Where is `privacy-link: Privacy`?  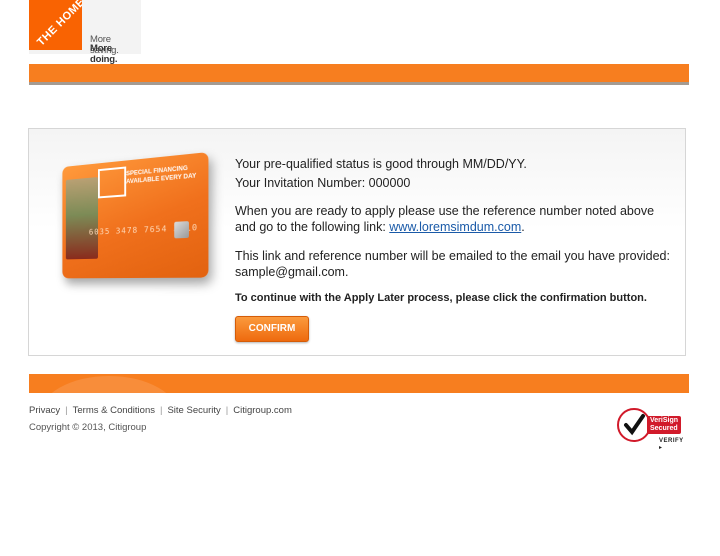
privacy-link: Privacy is located at coordinates (44, 410).